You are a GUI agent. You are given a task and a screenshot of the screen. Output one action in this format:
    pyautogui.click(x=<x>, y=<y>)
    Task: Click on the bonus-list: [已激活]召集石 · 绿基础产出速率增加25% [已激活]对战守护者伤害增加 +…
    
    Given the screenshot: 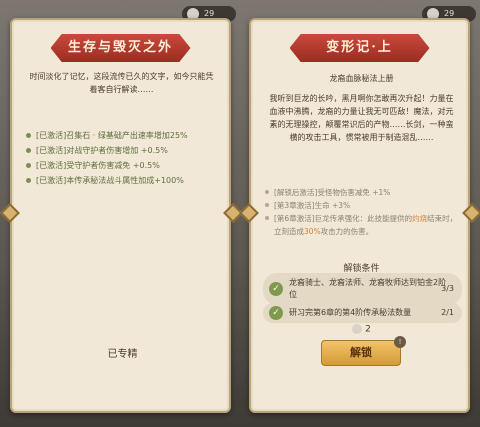 What is the action you would take?
    pyautogui.click(x=123, y=158)
    